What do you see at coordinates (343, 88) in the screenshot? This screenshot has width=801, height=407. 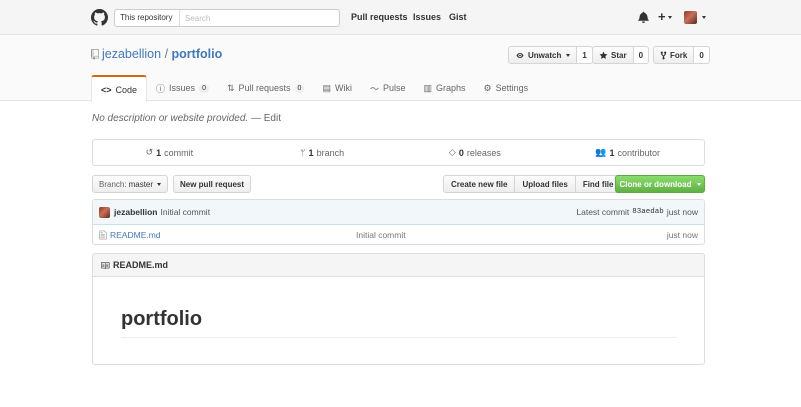 I see `tab-wiki-label: Wiki` at bounding box center [343, 88].